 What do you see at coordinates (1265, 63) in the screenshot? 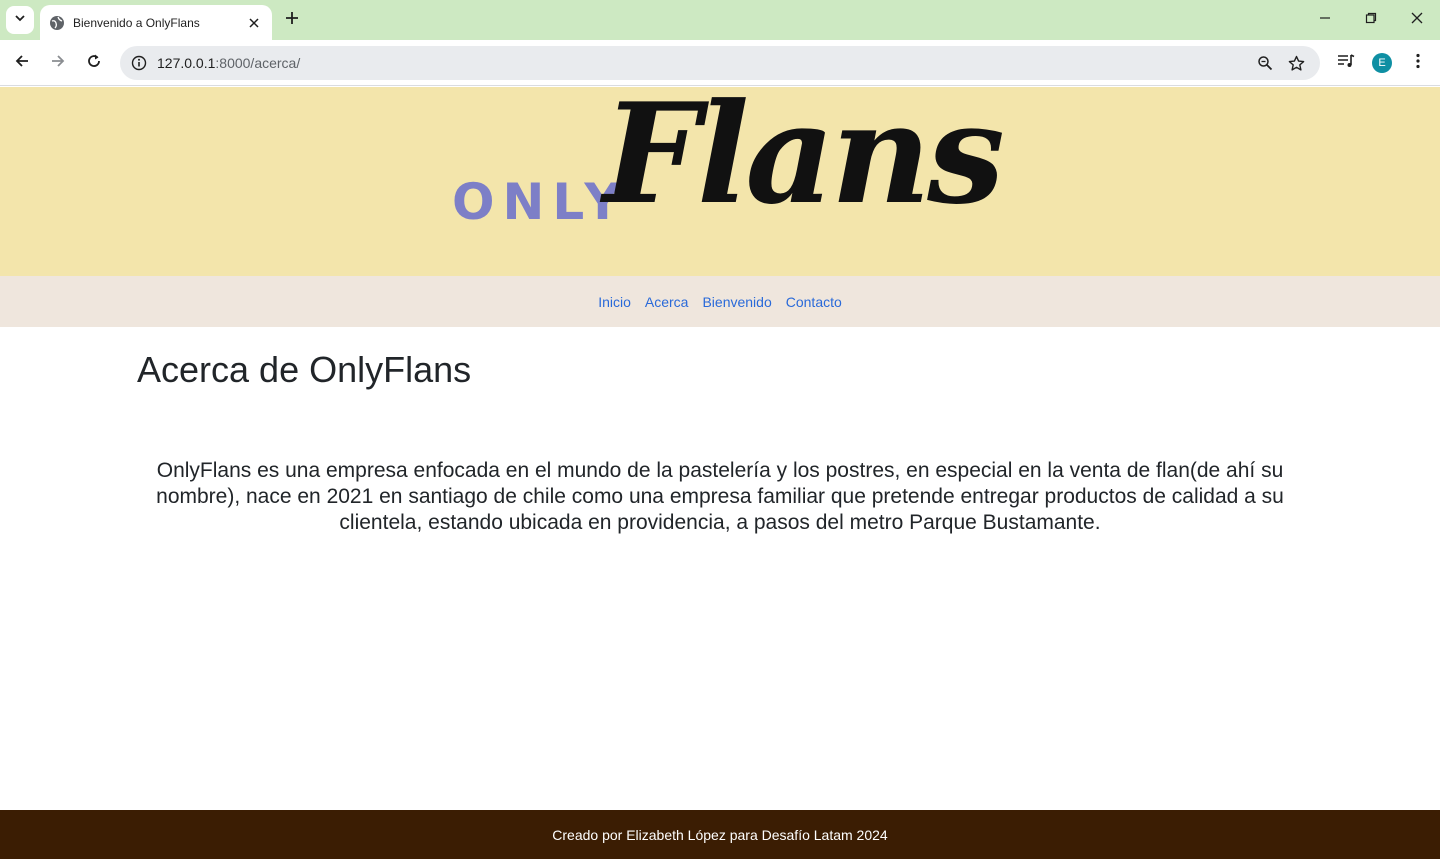
I see `zoom-icon` at bounding box center [1265, 63].